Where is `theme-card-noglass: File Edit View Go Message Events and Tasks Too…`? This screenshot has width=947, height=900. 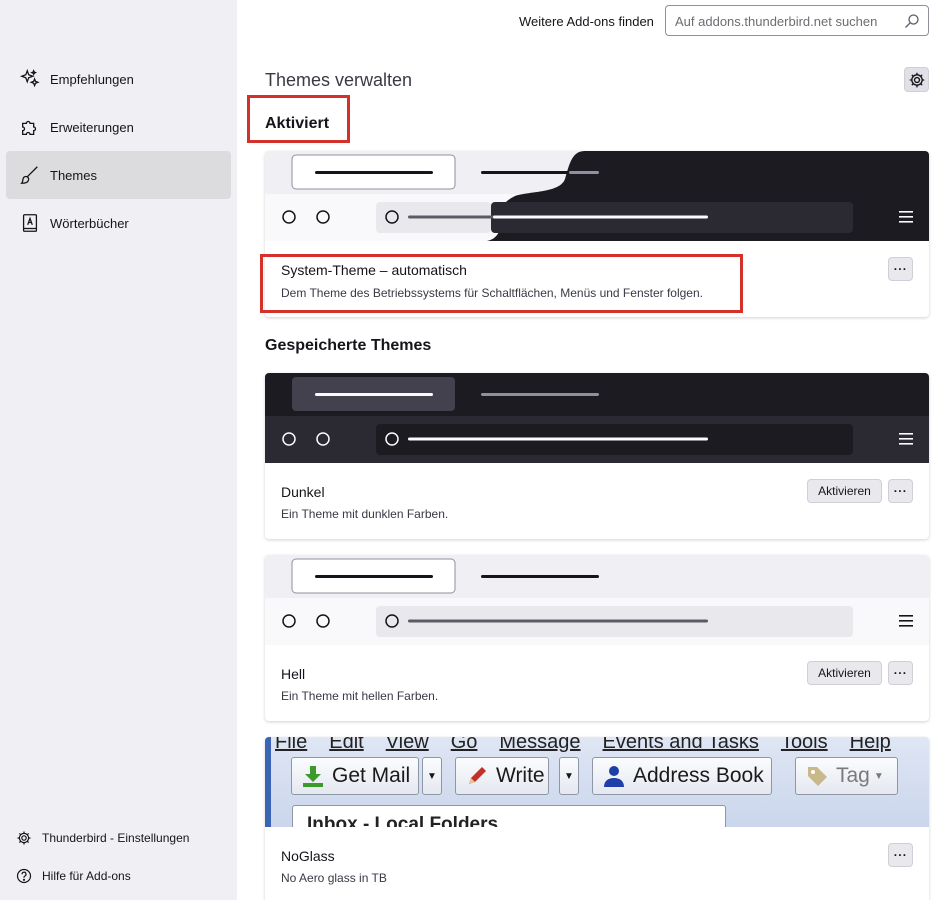 theme-card-noglass: File Edit View Go Message Events and Tasks Too… is located at coordinates (597, 818).